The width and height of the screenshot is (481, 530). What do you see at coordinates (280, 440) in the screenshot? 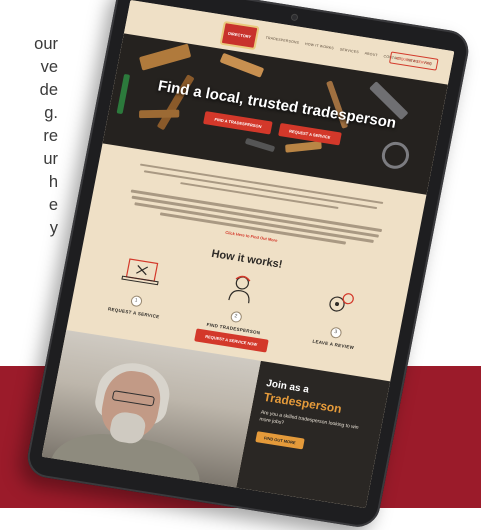
I see `join-find-out-more-button: FIND OUT MORE` at bounding box center [280, 440].